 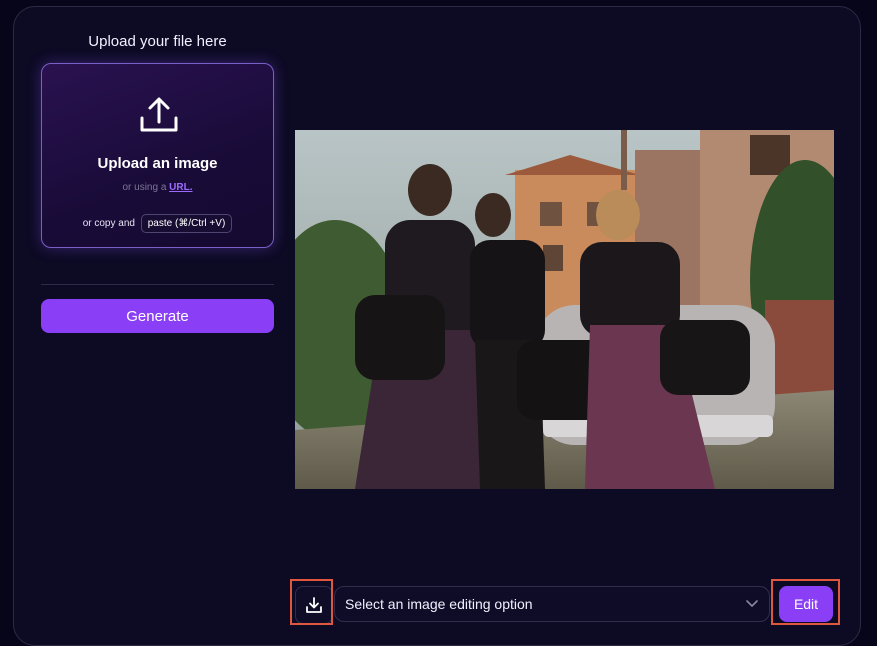 What do you see at coordinates (439, 604) in the screenshot?
I see `editing-option-value: Select an image editing option` at bounding box center [439, 604].